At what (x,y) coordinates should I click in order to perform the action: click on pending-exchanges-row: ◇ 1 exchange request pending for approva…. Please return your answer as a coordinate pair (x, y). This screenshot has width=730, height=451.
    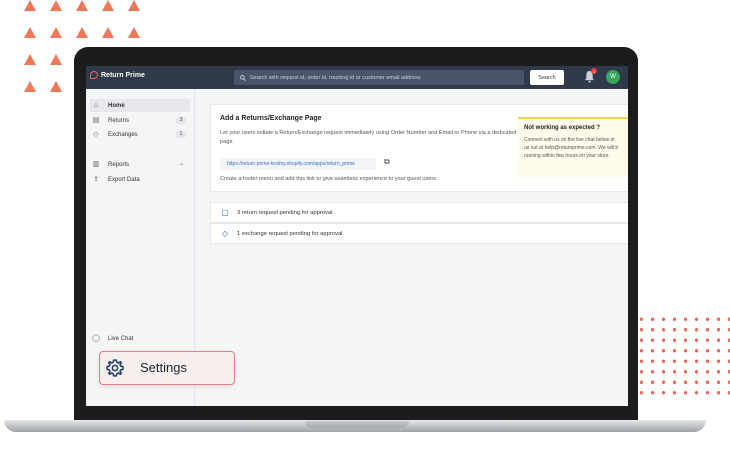
    Looking at the image, I should click on (419, 233).